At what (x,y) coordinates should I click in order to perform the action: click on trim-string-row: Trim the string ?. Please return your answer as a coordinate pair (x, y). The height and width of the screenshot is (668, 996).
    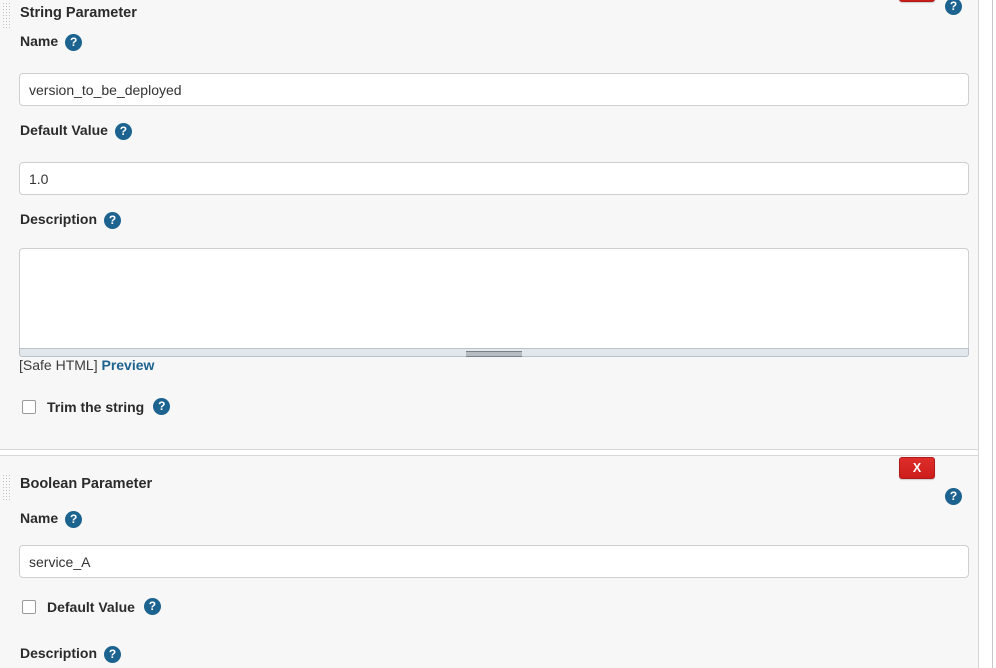
    Looking at the image, I should click on (96, 406).